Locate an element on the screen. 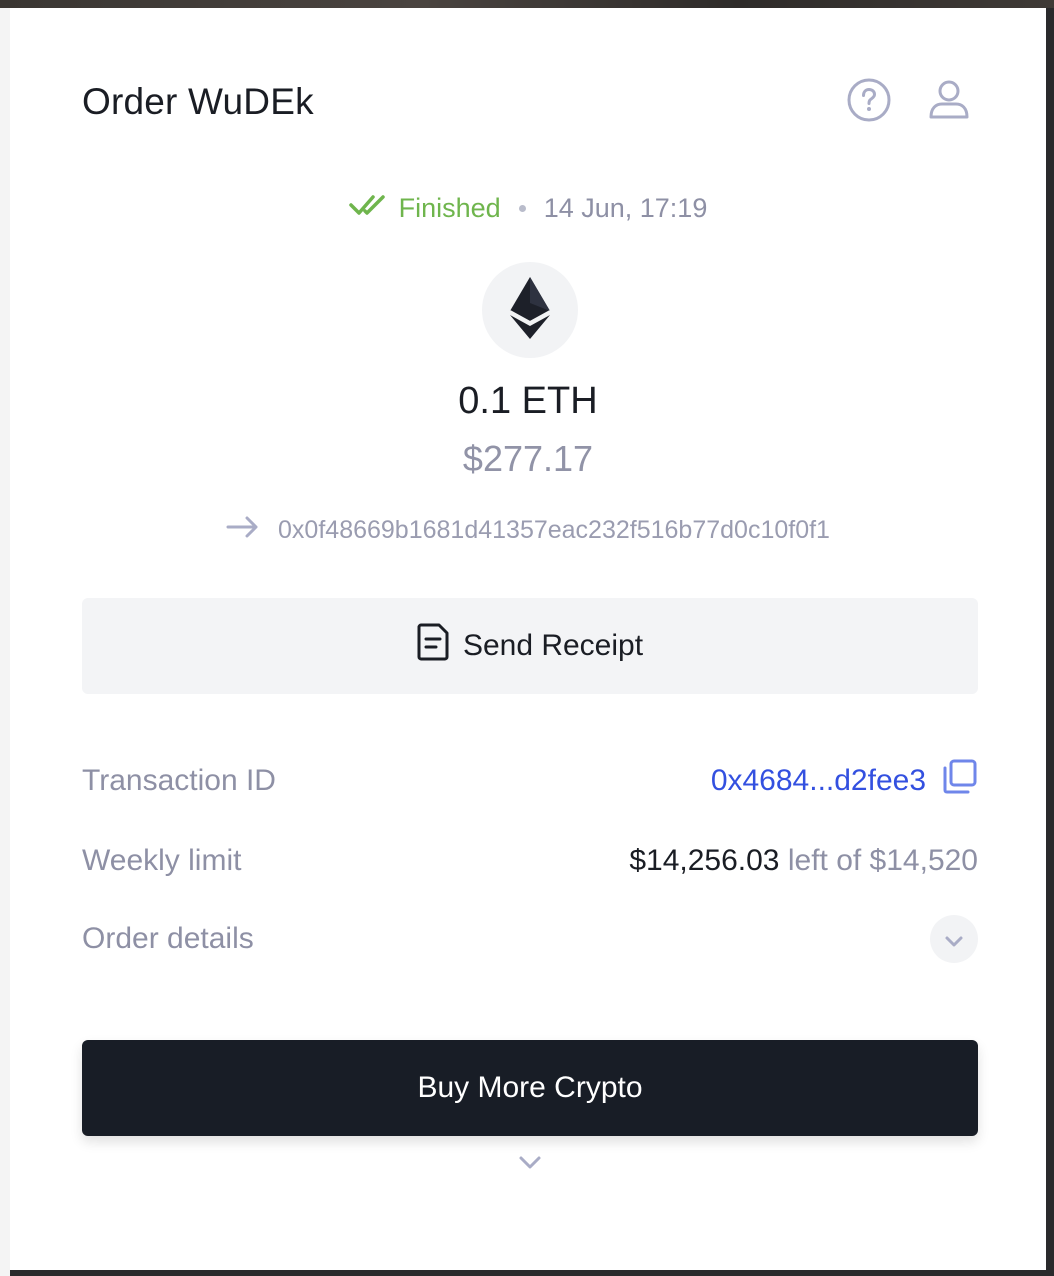 The height and width of the screenshot is (1276, 1054). order-details-row: Order details is located at coordinates (530, 939).